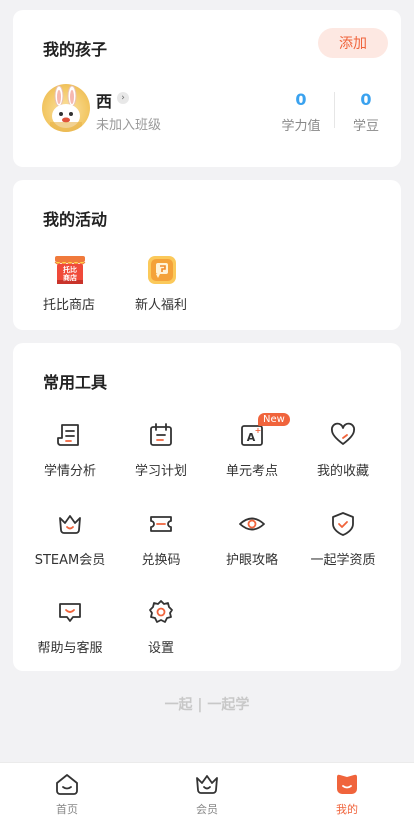 The height and width of the screenshot is (822, 414). What do you see at coordinates (274, 419) in the screenshot?
I see `new-badge: New` at bounding box center [274, 419].